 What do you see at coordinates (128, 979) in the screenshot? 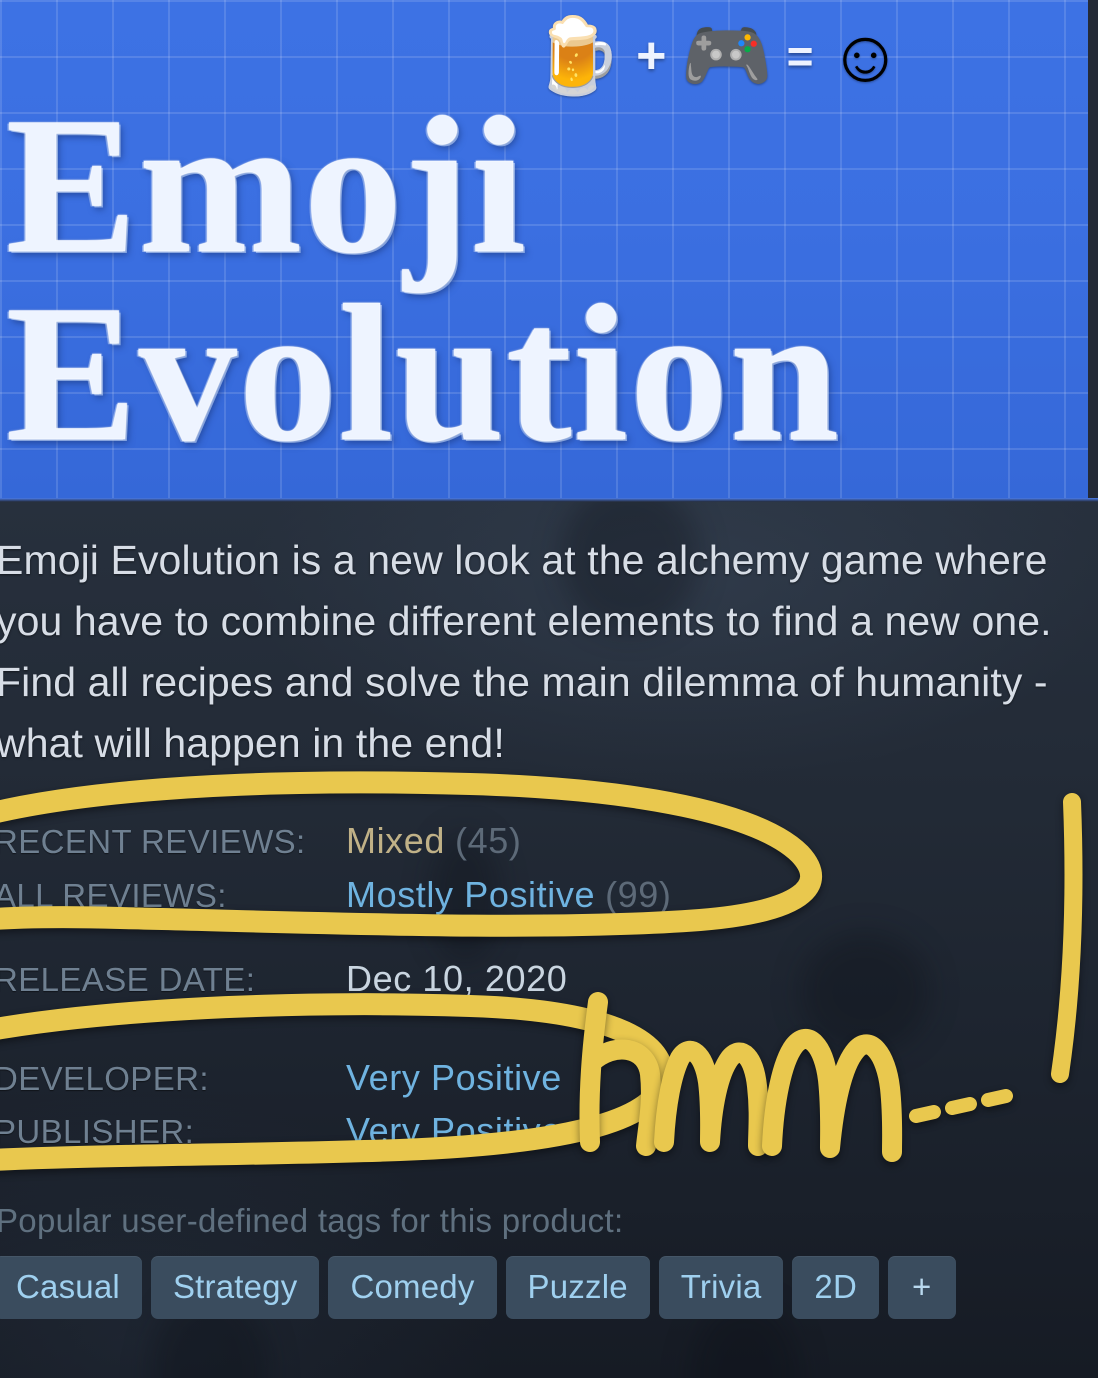
I see `release-date-label: RELEASE DATE:` at bounding box center [128, 979].